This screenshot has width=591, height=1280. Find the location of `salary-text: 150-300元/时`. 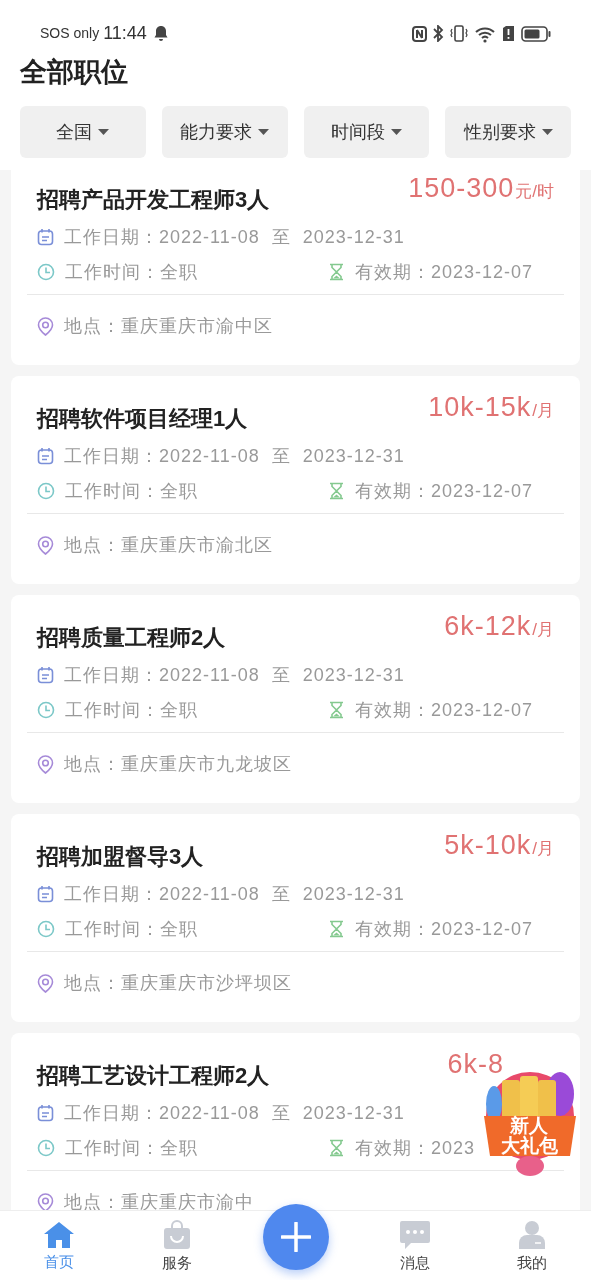

salary-text: 150-300元/时 is located at coordinates (481, 189).